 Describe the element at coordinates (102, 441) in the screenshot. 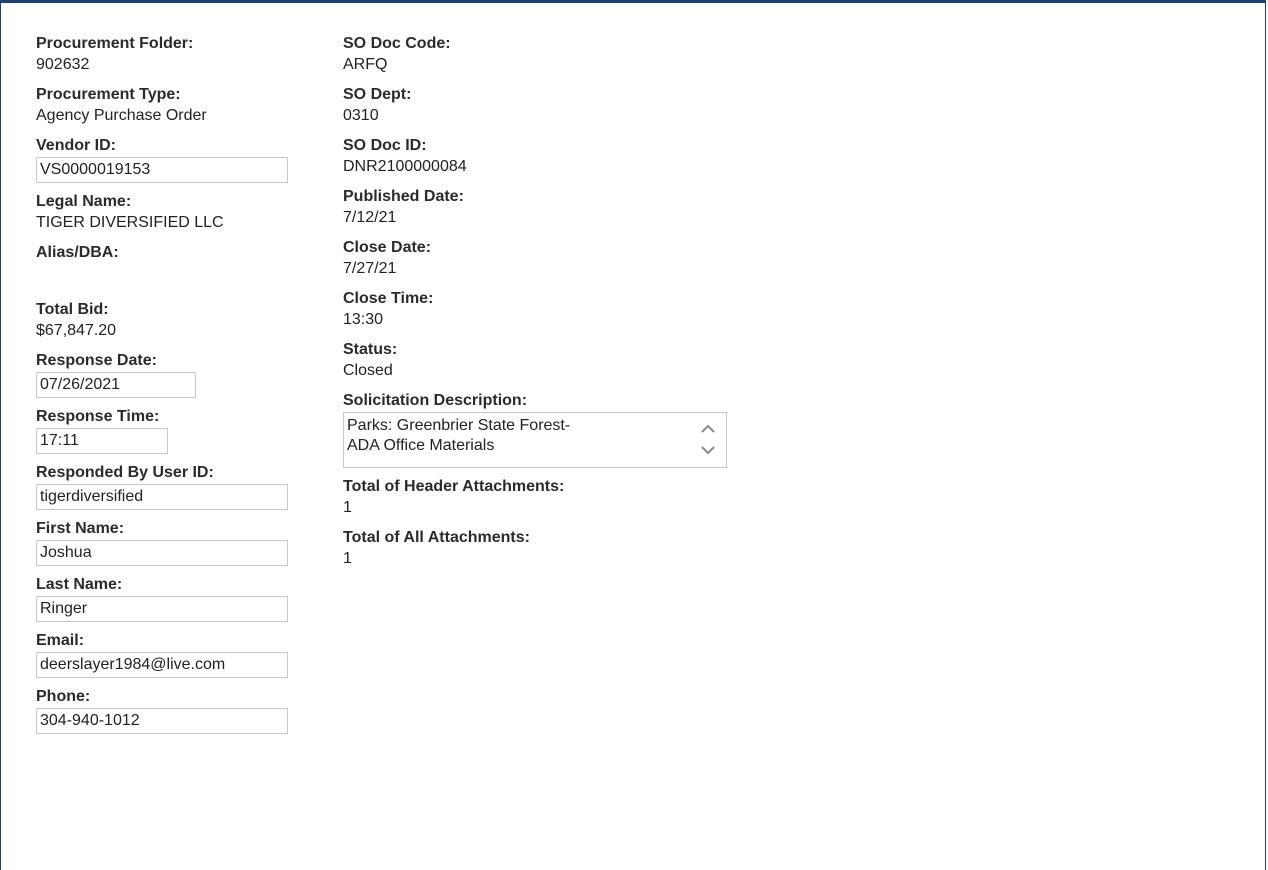

I see `response-time-input: 17:11` at that location.